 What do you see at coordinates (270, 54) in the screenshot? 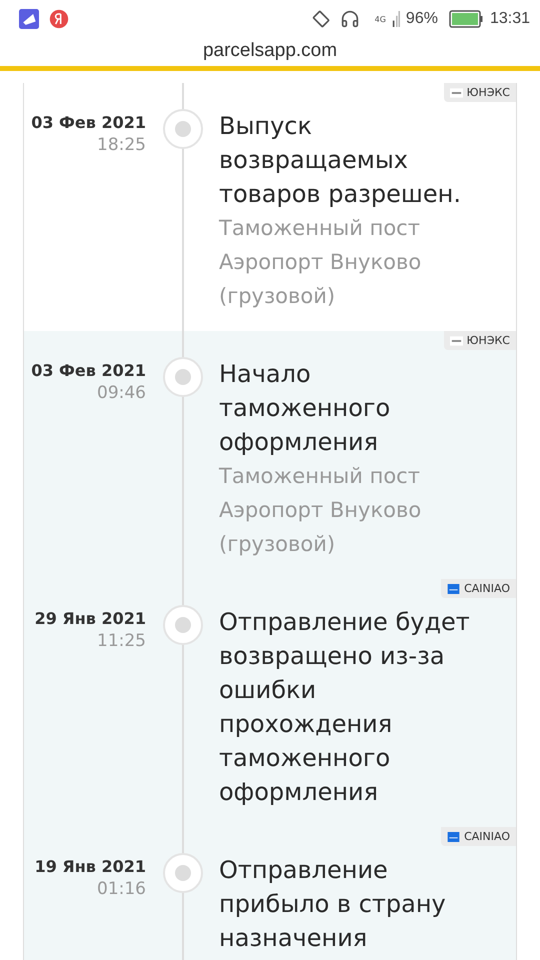
I see `address-bar: parcelsapp.com` at bounding box center [270, 54].